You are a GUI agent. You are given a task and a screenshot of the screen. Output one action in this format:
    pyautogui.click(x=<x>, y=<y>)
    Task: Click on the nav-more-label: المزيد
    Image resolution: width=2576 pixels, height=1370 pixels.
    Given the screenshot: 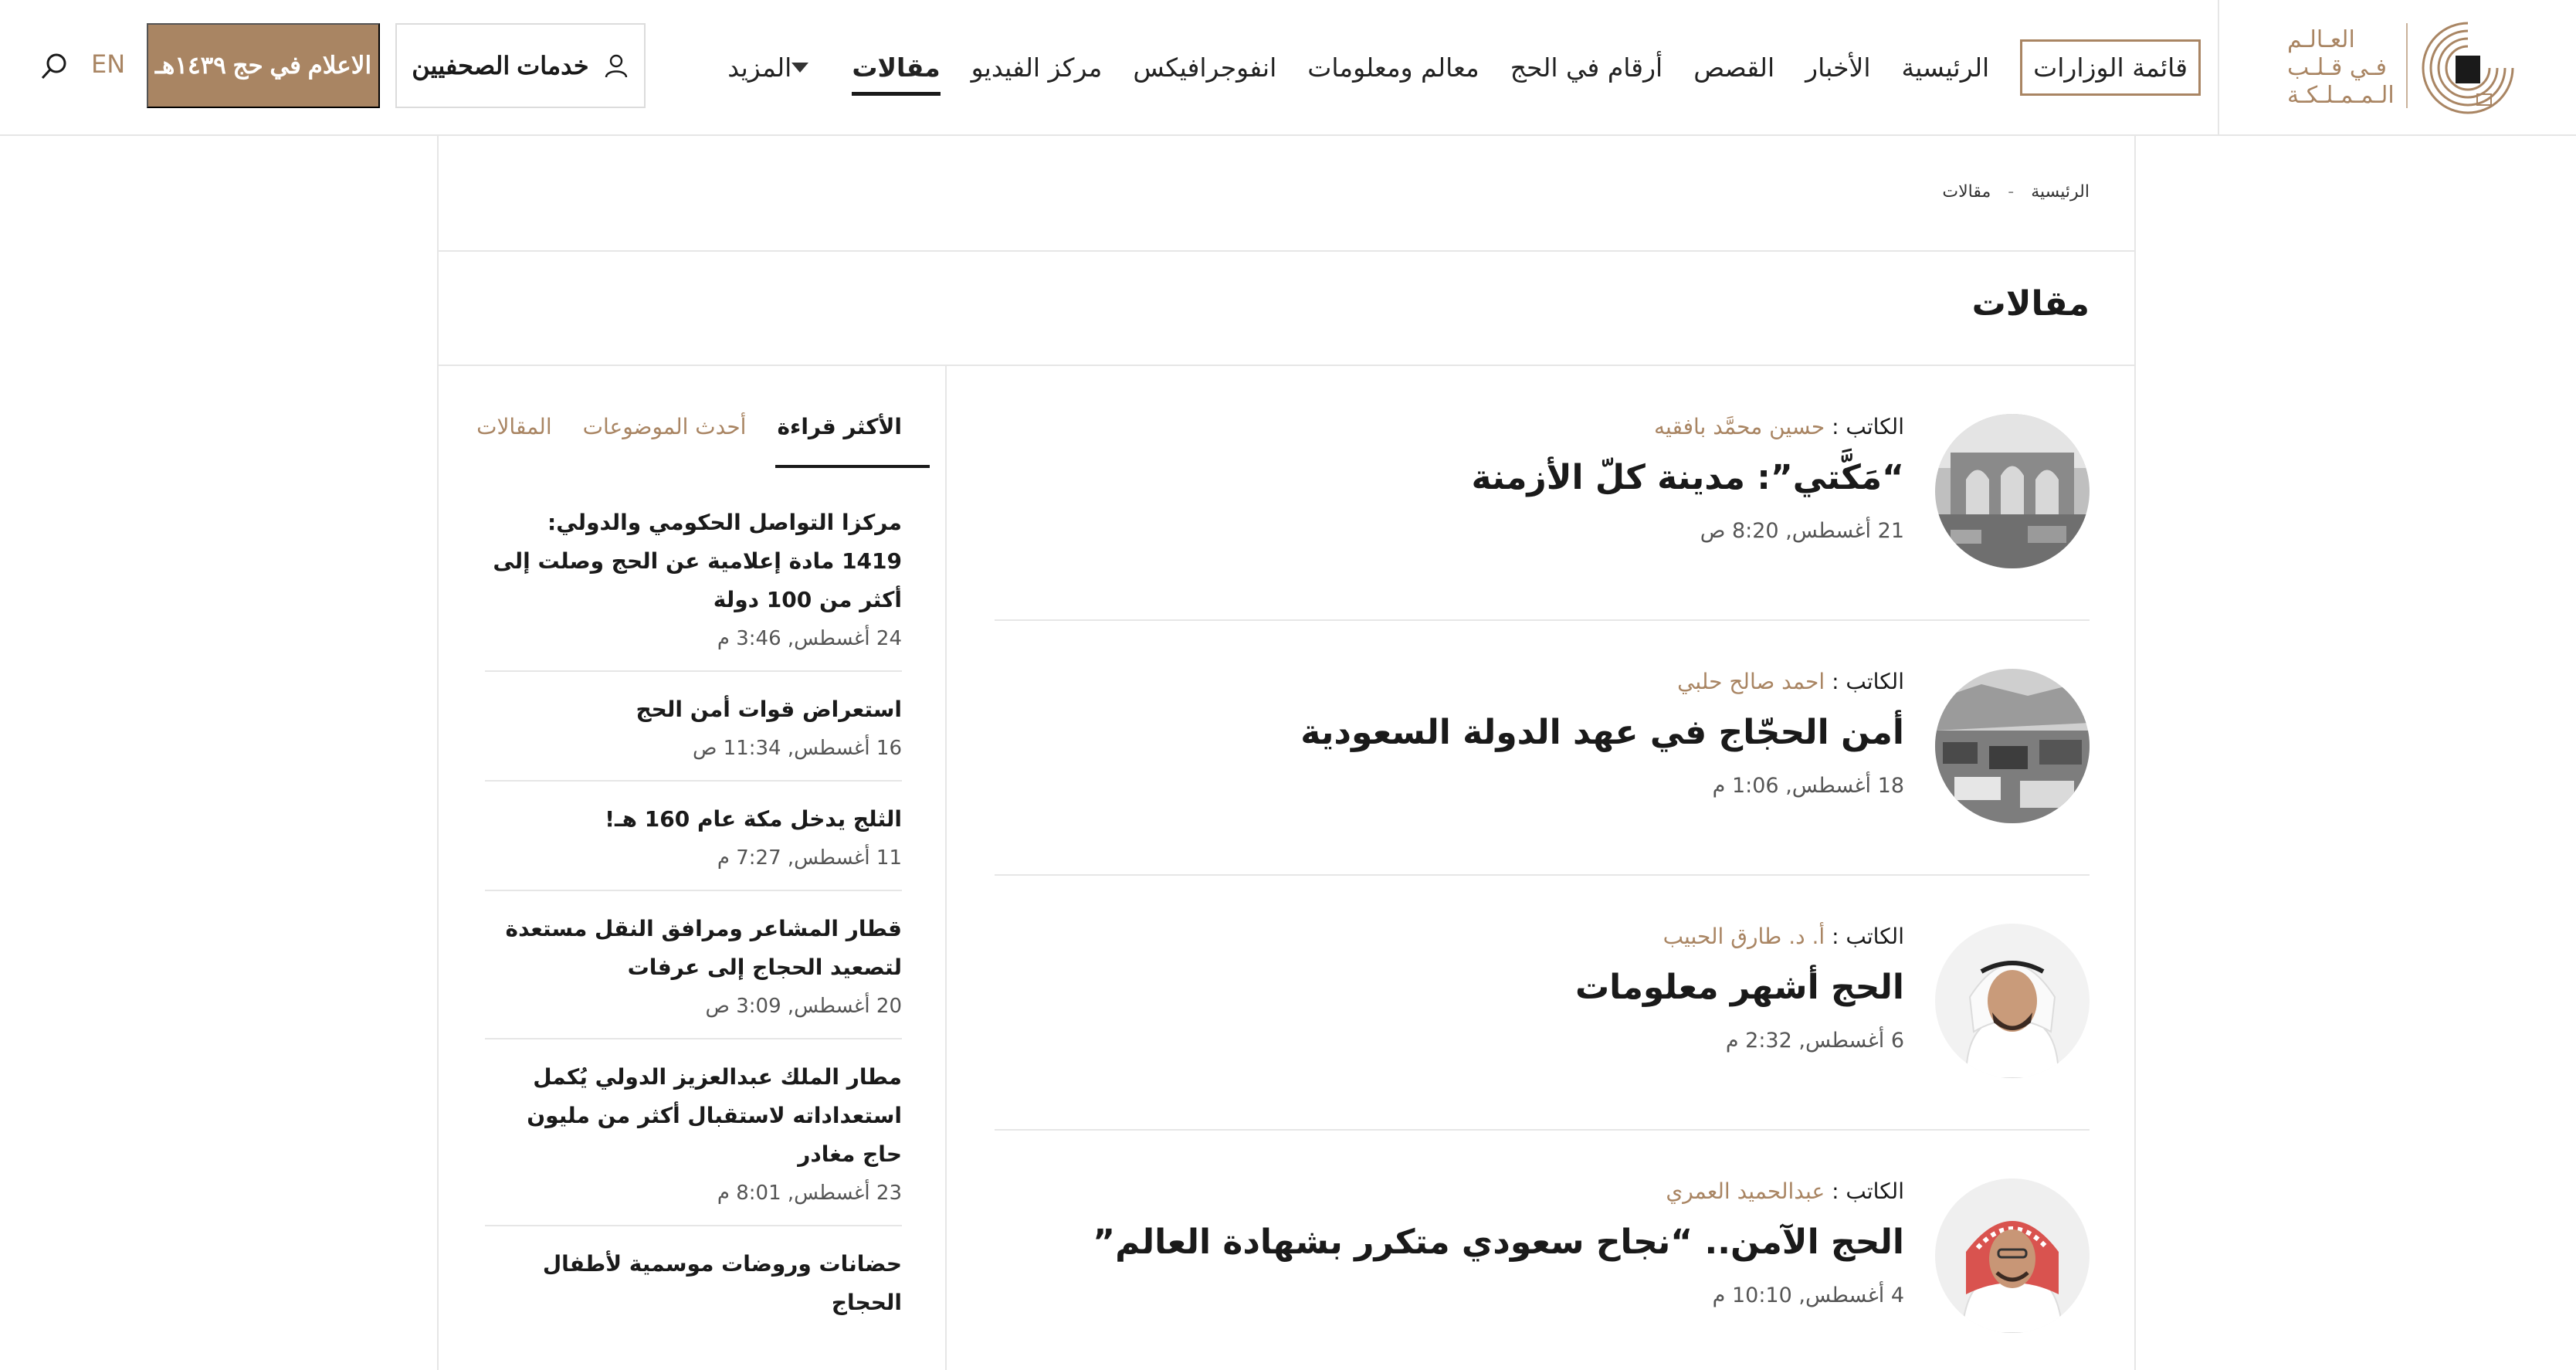 What is the action you would take?
    pyautogui.click(x=759, y=67)
    